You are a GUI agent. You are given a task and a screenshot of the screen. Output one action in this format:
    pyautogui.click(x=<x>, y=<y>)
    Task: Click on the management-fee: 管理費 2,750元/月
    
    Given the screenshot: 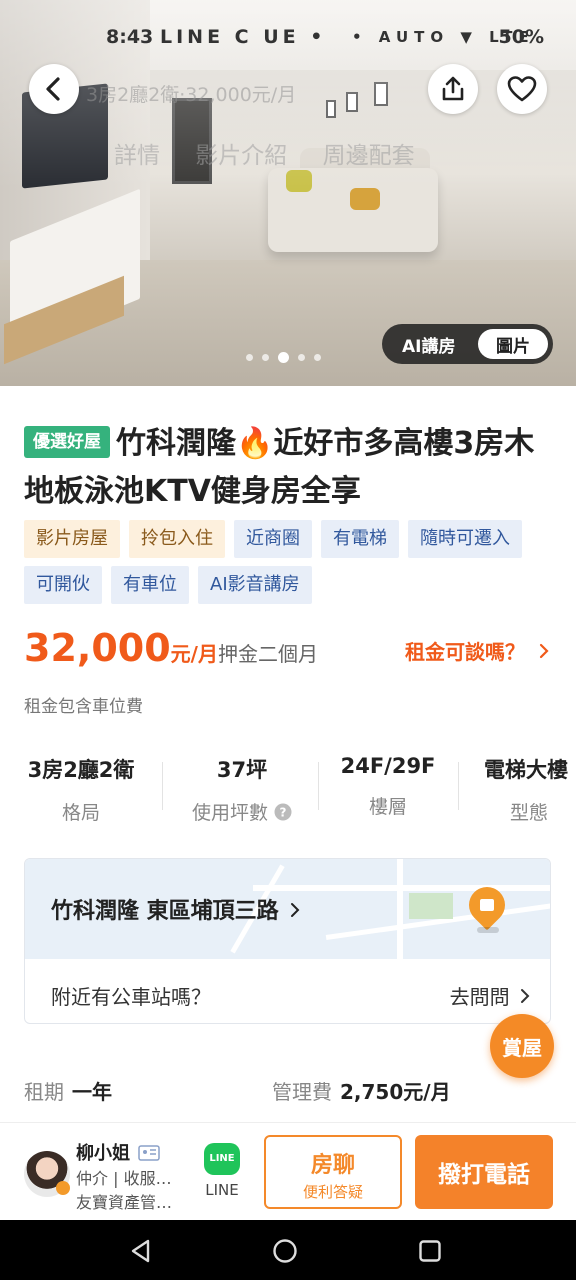 What is the action you would take?
    pyautogui.click(x=361, y=1090)
    